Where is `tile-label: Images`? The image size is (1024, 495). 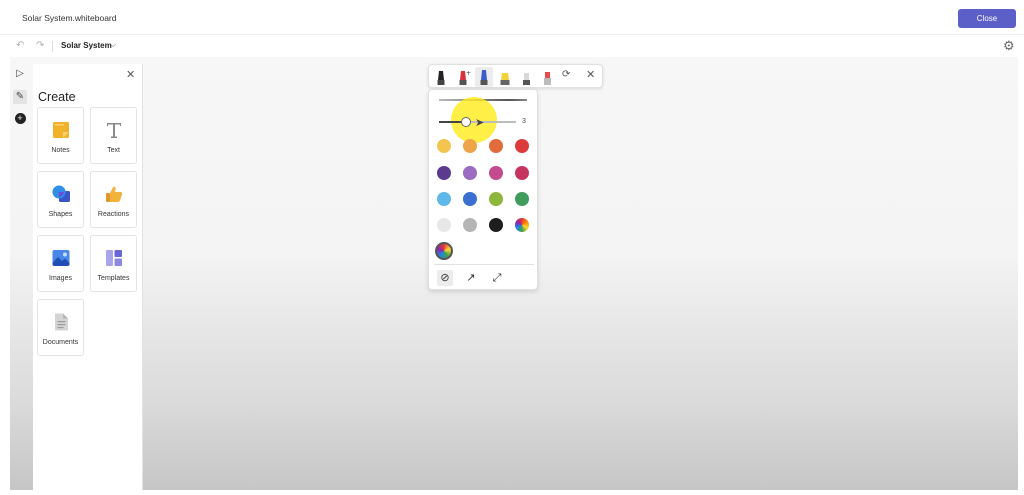 tile-label: Images is located at coordinates (60, 278).